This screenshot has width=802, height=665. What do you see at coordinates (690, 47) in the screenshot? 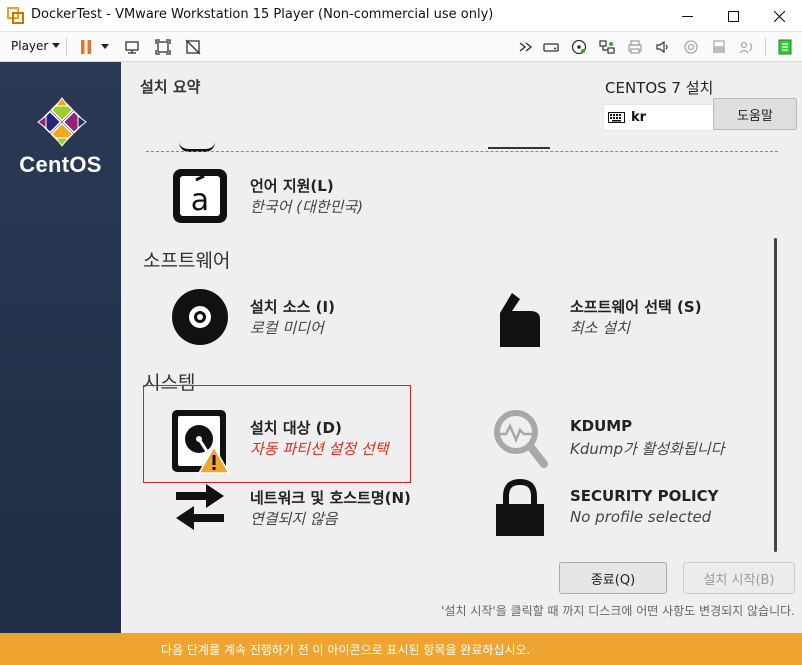
I see `camera-icon` at bounding box center [690, 47].